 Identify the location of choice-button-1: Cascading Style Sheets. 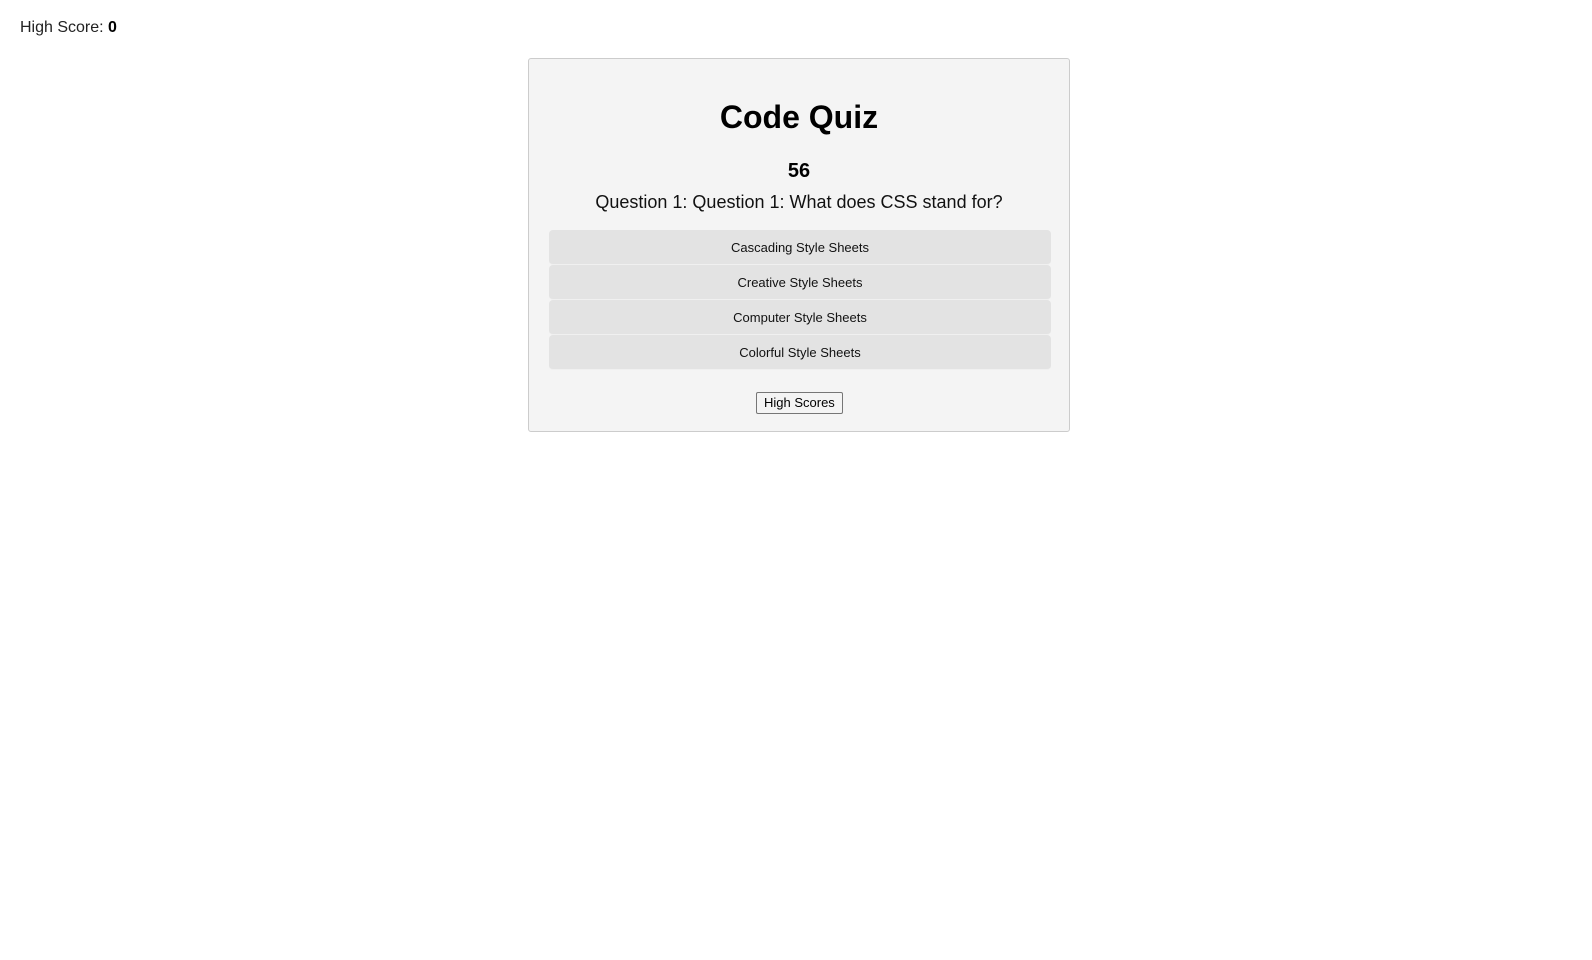
(800, 247).